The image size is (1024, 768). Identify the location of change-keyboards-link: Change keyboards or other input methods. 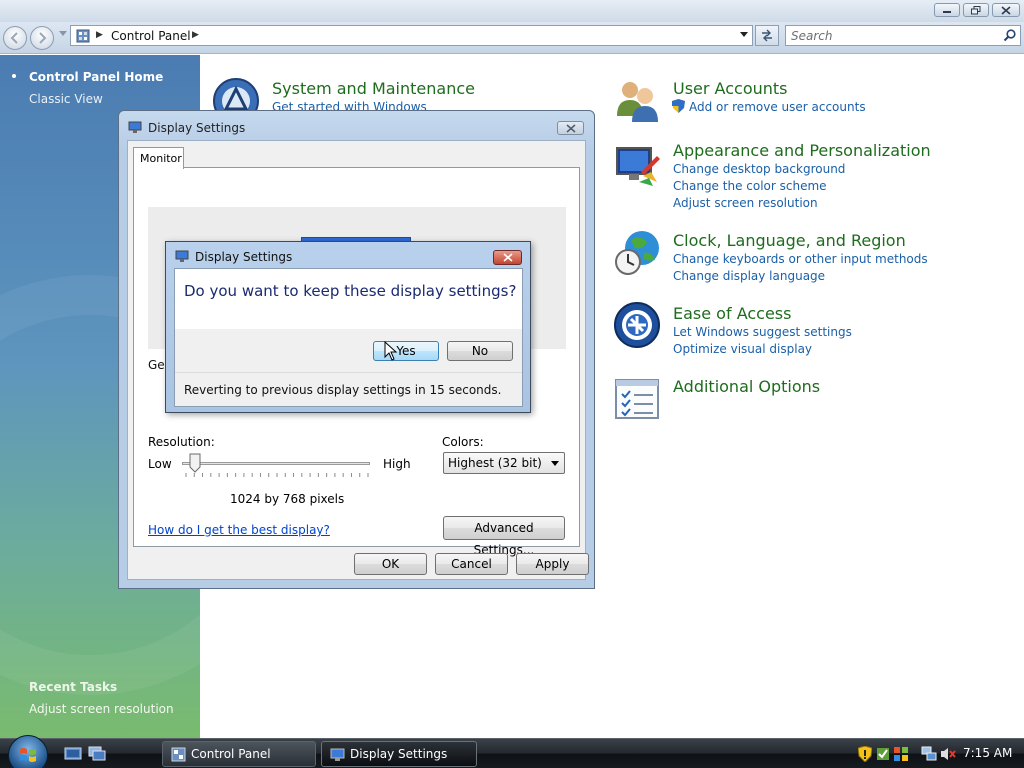
(800, 259).